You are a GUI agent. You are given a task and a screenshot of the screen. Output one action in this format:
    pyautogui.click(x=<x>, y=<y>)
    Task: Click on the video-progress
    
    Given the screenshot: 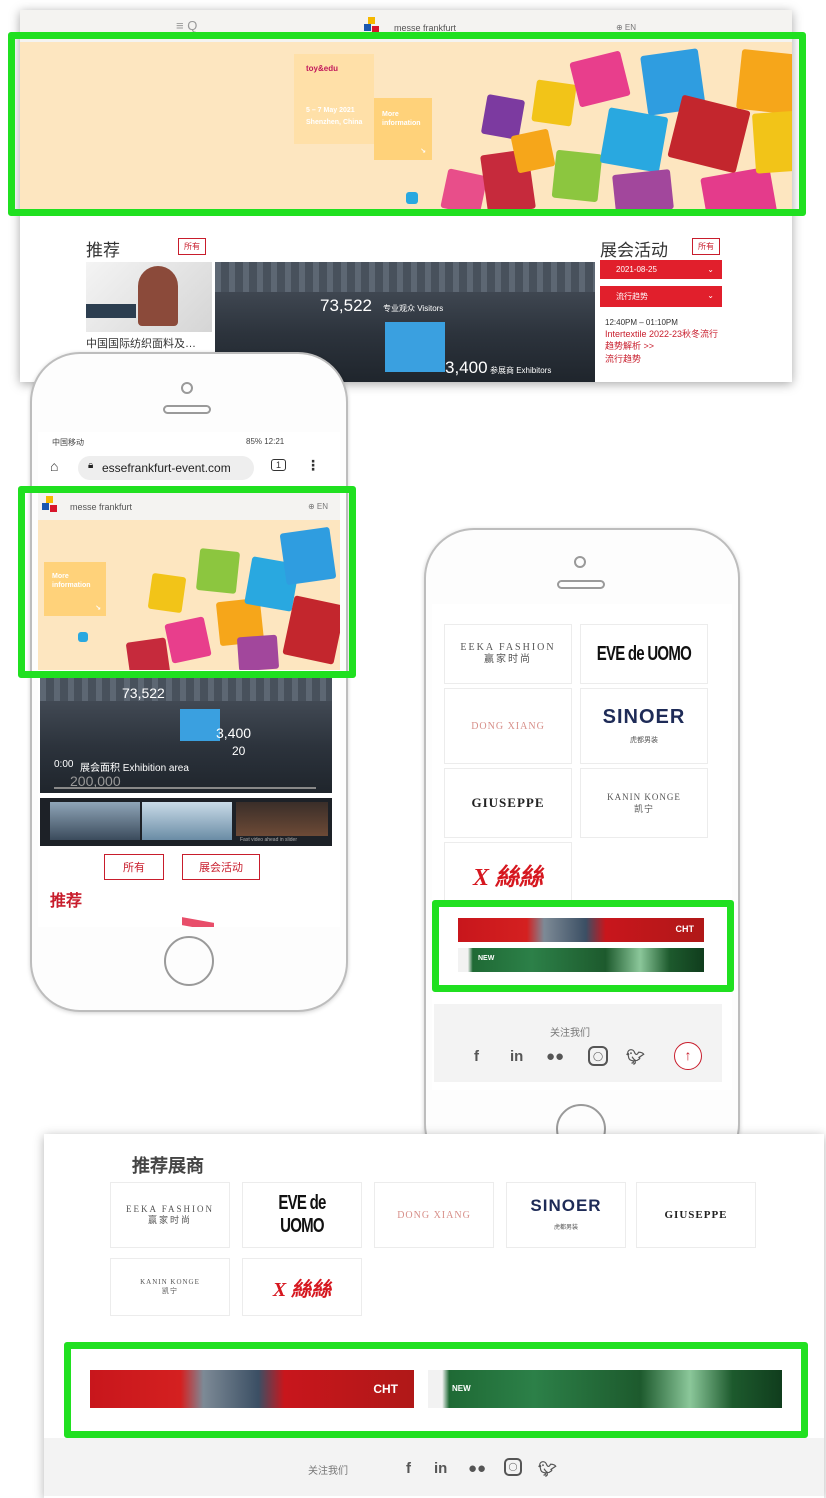 What is the action you would take?
    pyautogui.click(x=185, y=788)
    